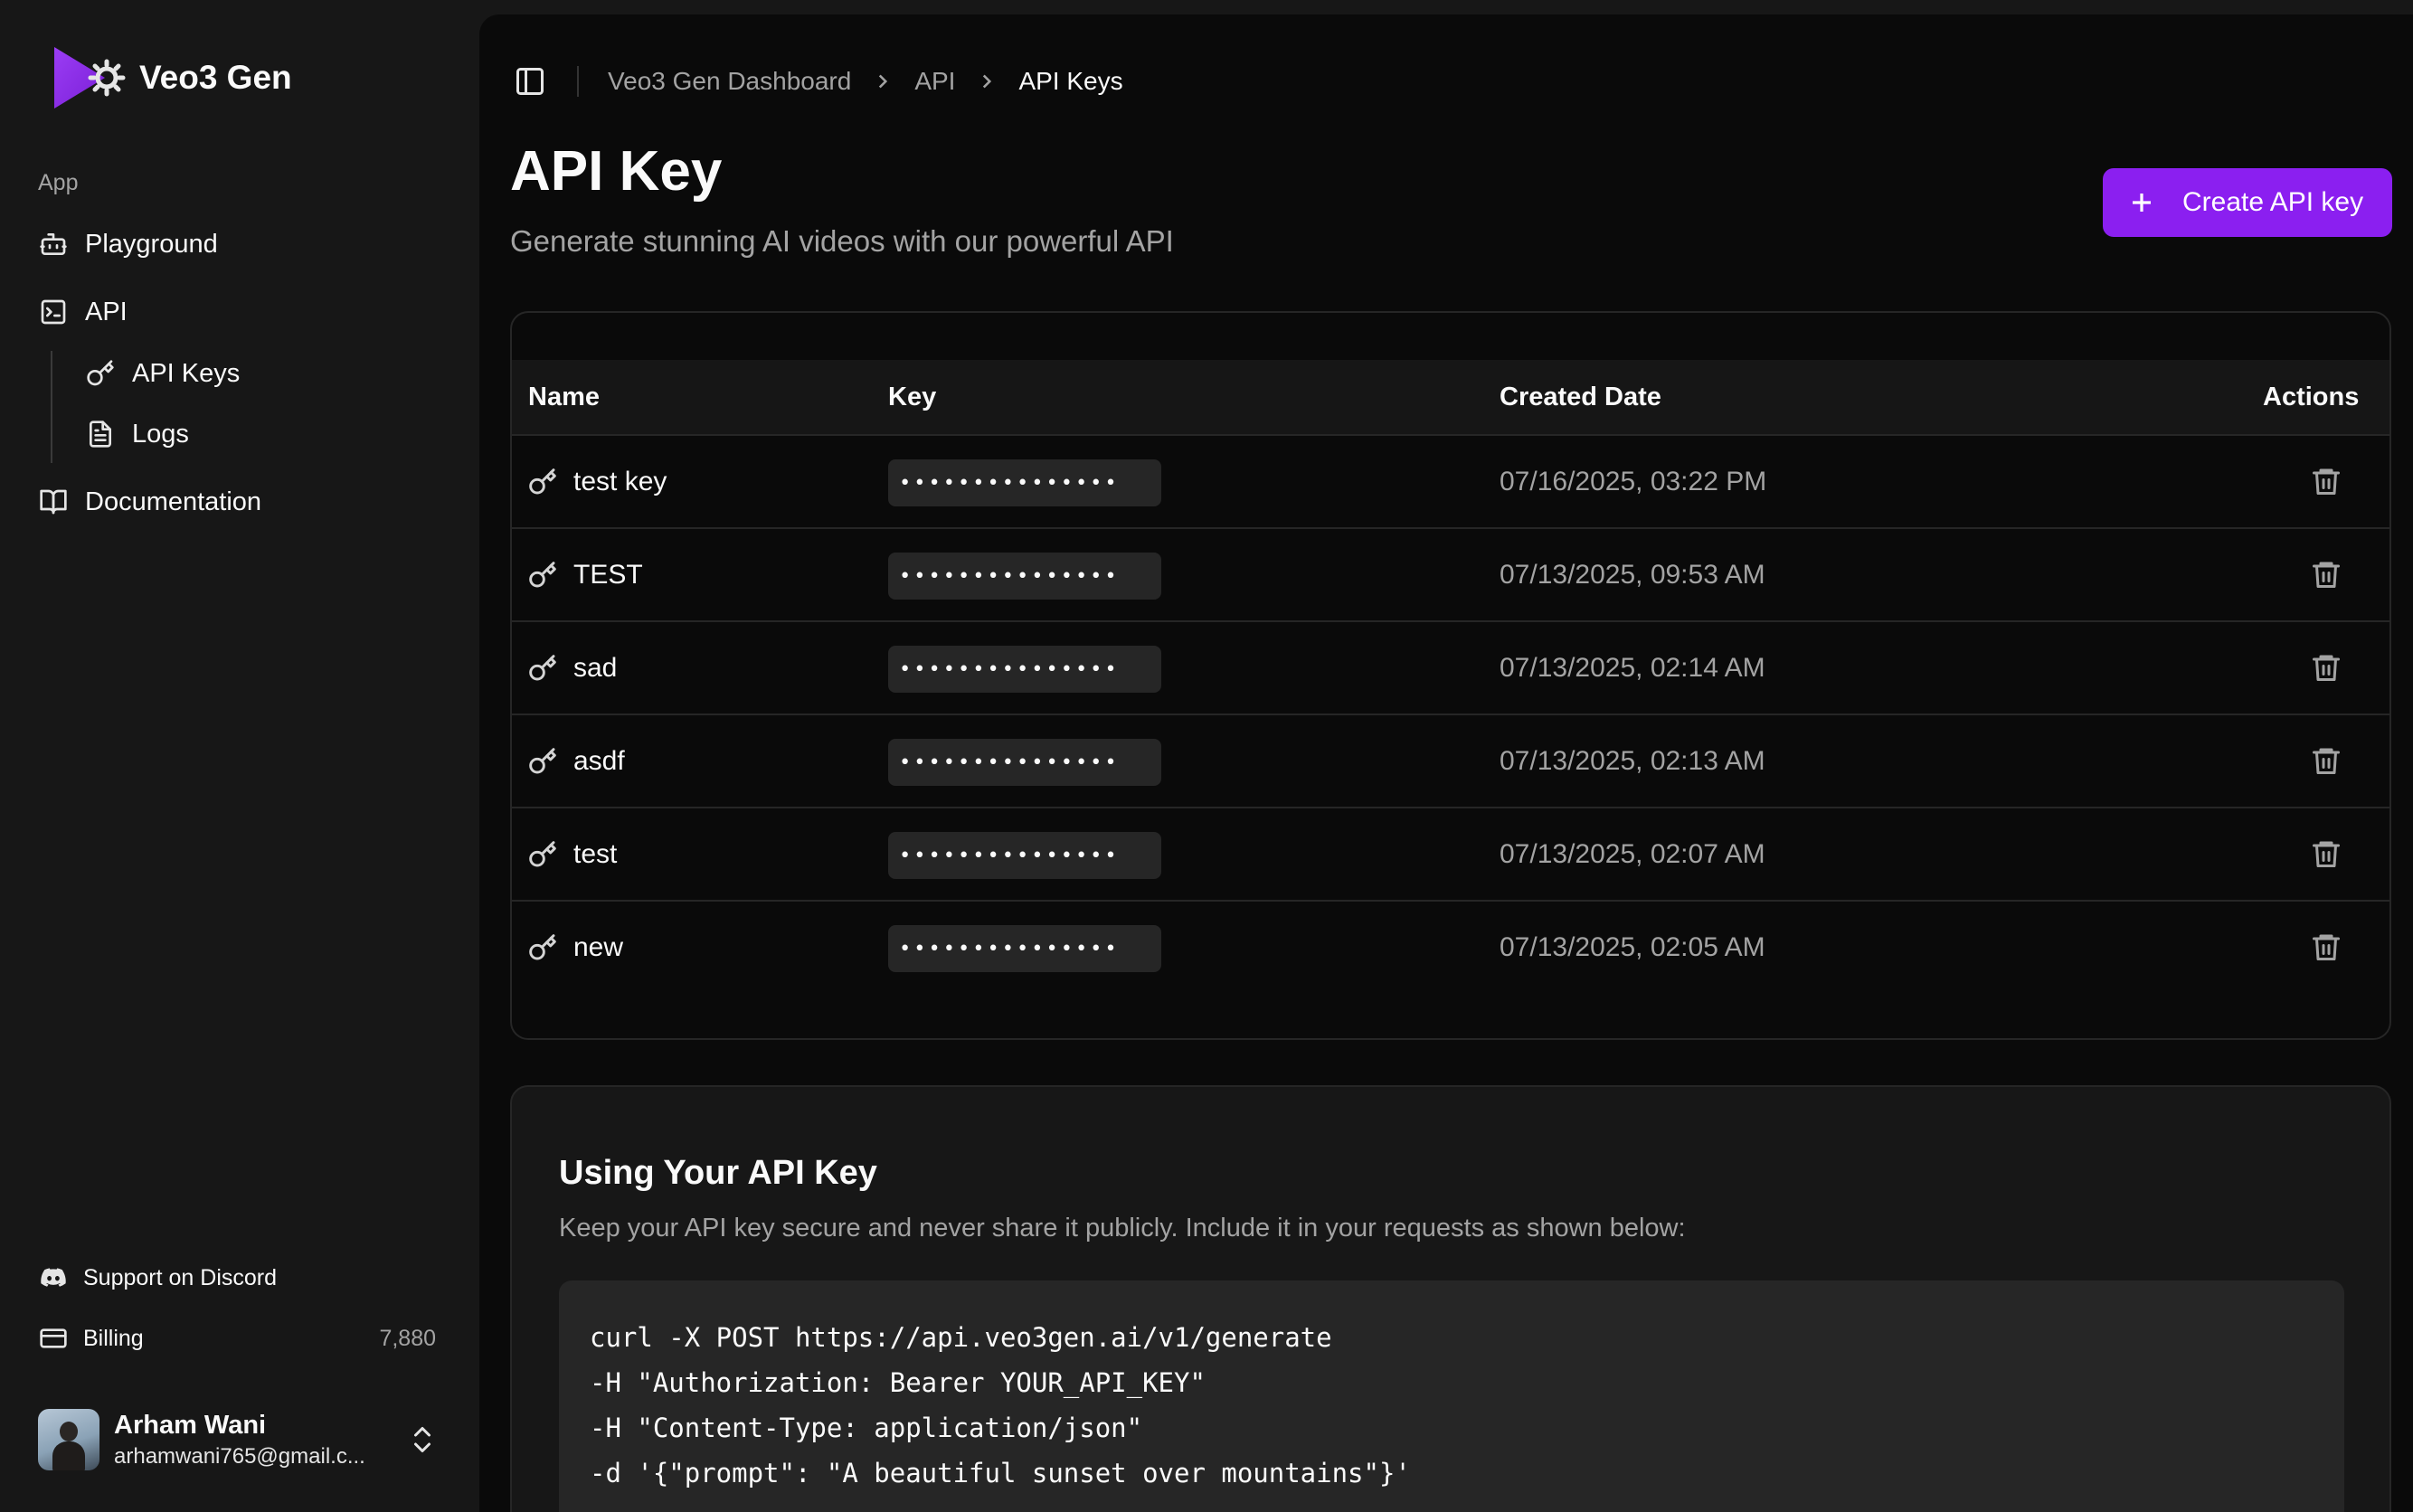 The height and width of the screenshot is (1512, 2413). Describe the element at coordinates (113, 1338) in the screenshot. I see `billing-label: Billing` at that location.